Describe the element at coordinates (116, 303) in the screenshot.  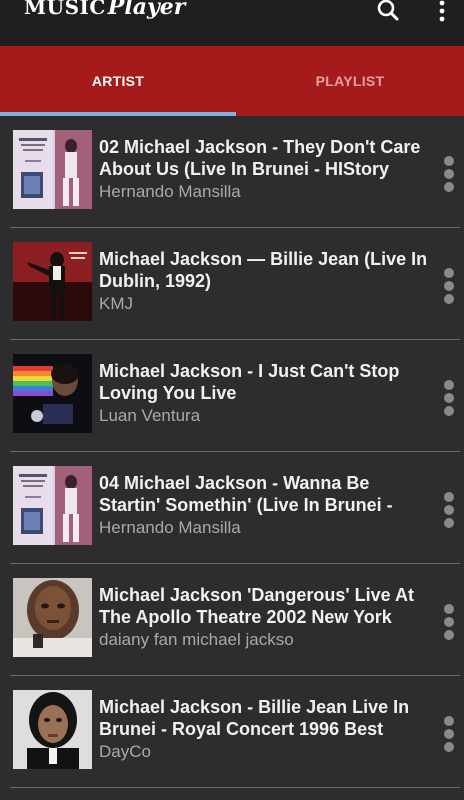
I see `song-uploader: KMJ` at that location.